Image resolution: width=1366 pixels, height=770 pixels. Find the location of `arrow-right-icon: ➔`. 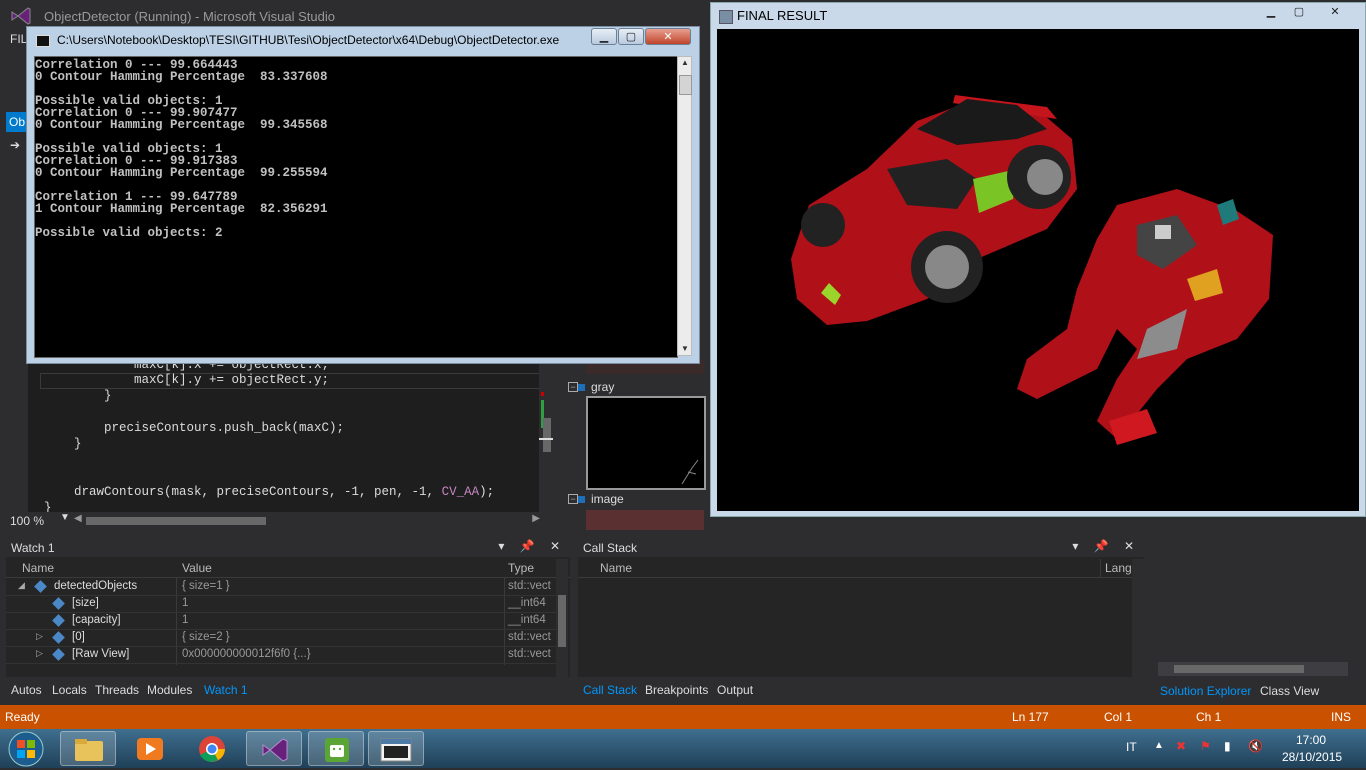

arrow-right-icon: ➔ is located at coordinates (15, 145).